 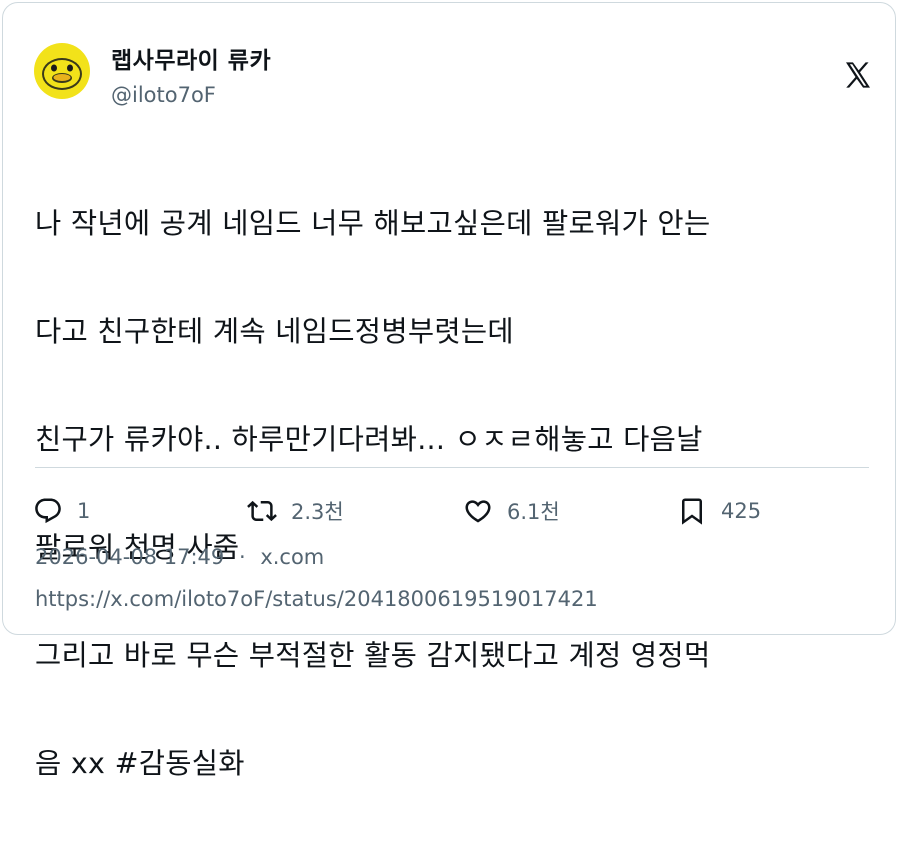 What do you see at coordinates (317, 512) in the screenshot?
I see `retweet-count: 2.3천` at bounding box center [317, 512].